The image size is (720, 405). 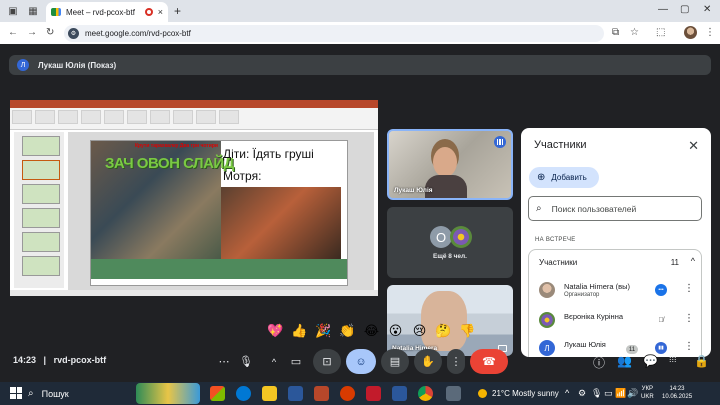 What do you see at coordinates (620, 393) in the screenshot?
I see `wifi-icon: 📶` at bounding box center [620, 393].